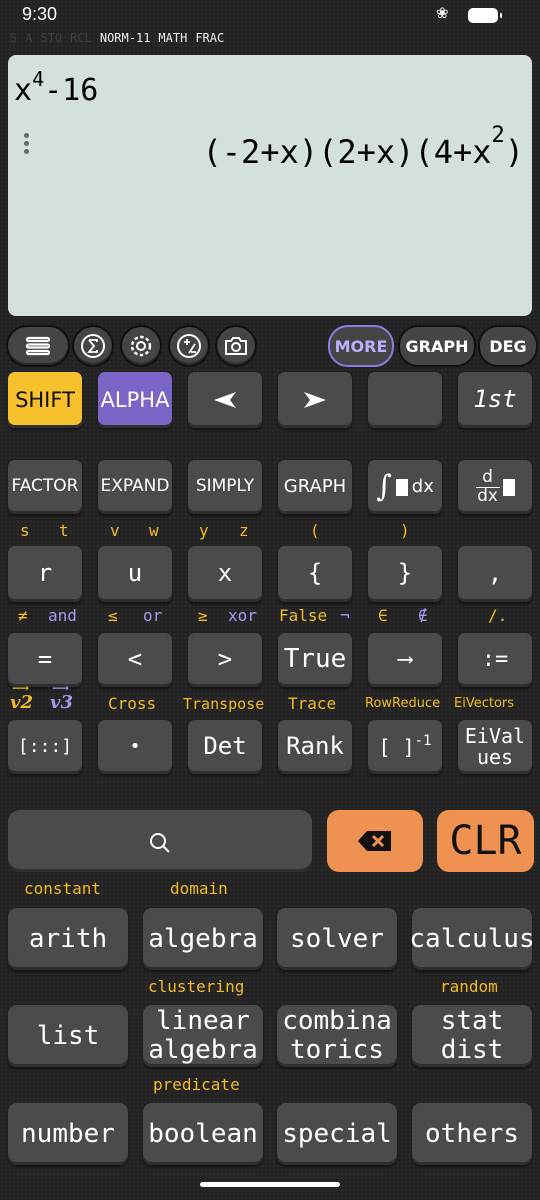 The width and height of the screenshot is (540, 1200). Describe the element at coordinates (225, 660) in the screenshot. I see `greater-than-key: >` at that location.